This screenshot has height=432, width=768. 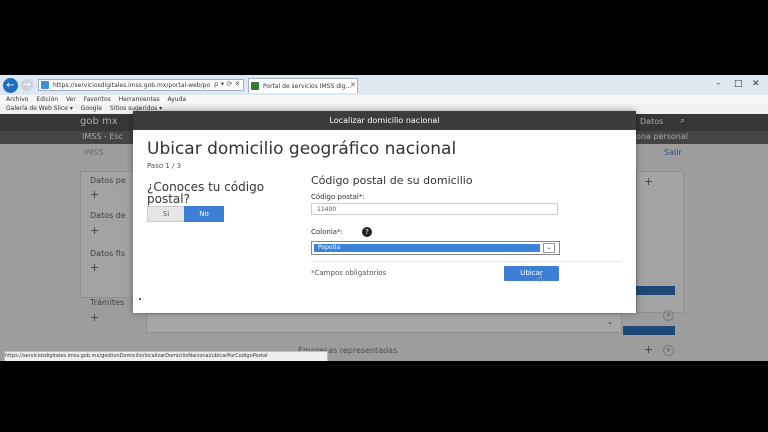 What do you see at coordinates (466, 261) in the screenshot?
I see `divider` at bounding box center [466, 261].